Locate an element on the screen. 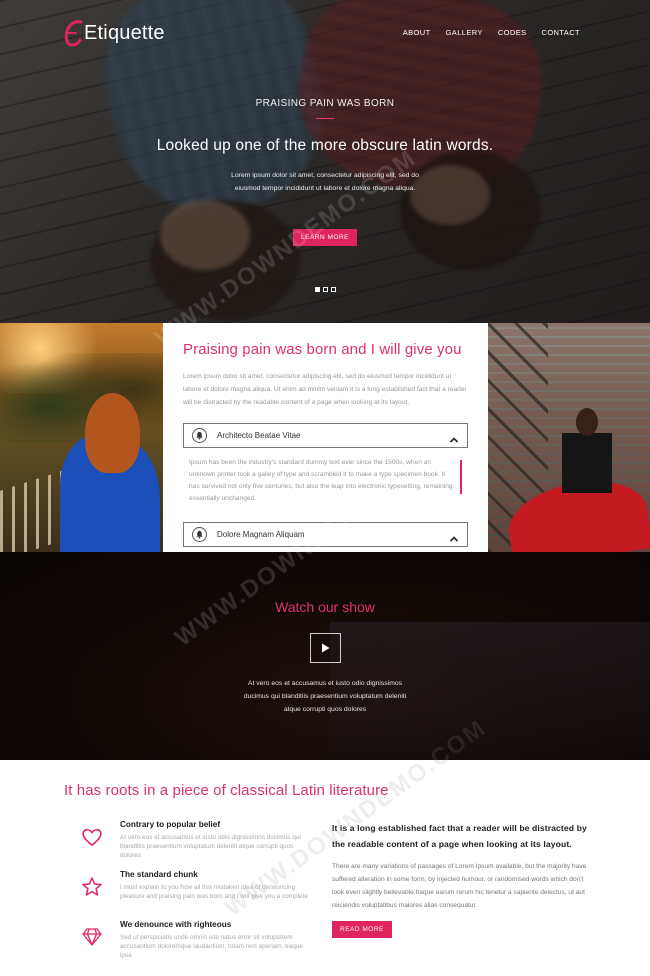  image-hair is located at coordinates (112, 433).